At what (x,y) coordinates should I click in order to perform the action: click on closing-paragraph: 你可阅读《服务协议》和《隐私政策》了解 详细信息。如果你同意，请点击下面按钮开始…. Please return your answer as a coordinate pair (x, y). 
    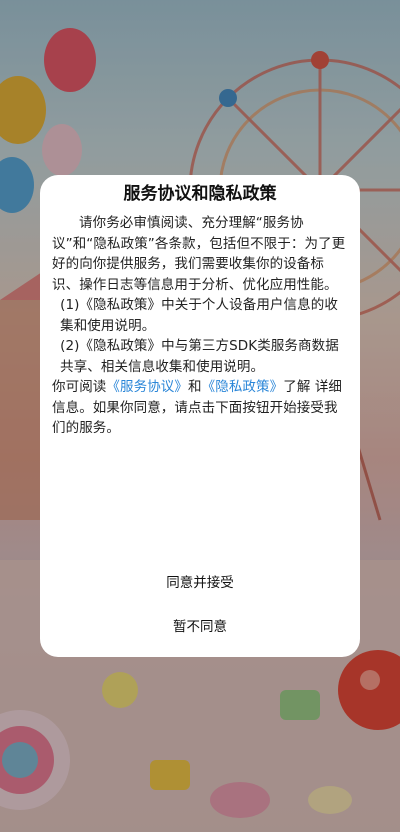
    Looking at the image, I should click on (200, 408).